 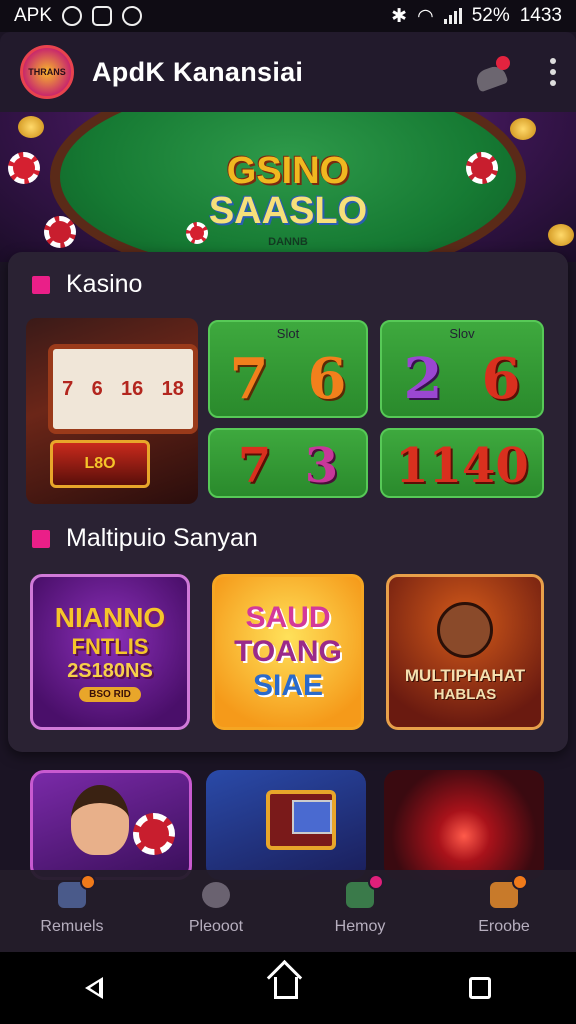 I want to click on game-title-line: FNTLIS, so click(x=110, y=646).